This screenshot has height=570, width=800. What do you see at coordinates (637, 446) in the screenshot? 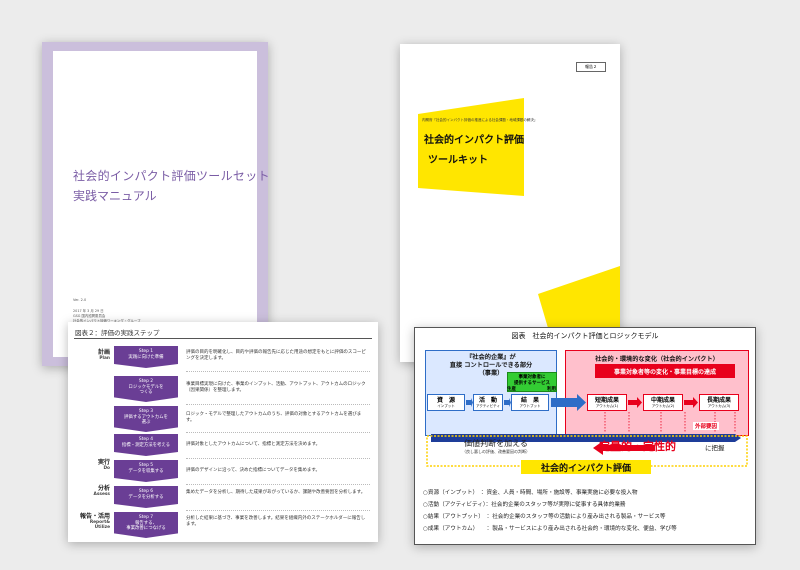
I see `quant-qual: 定量的・定性的` at bounding box center [637, 446].